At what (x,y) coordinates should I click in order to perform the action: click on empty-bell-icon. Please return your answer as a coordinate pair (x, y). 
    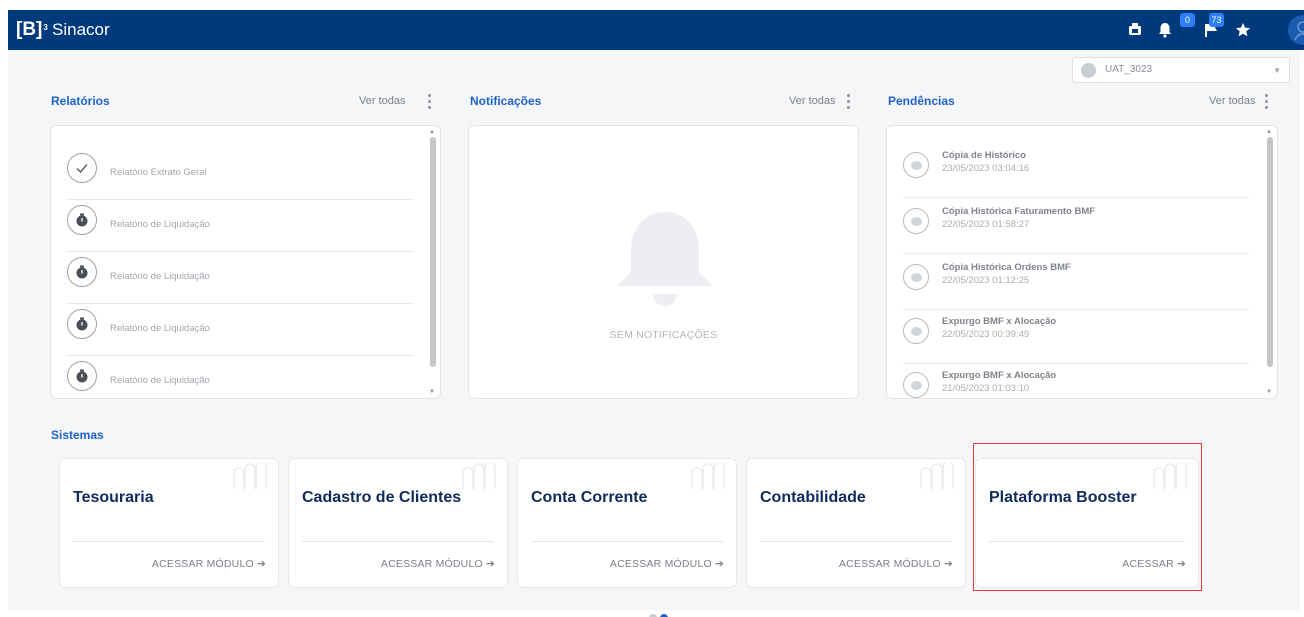
    Looking at the image, I should click on (665, 259).